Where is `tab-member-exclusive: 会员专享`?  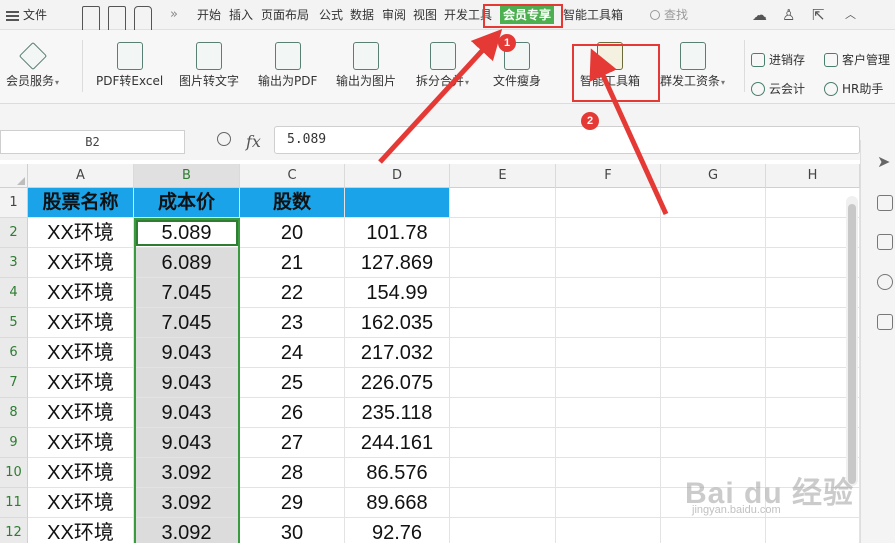 tab-member-exclusive: 会员专享 is located at coordinates (527, 15).